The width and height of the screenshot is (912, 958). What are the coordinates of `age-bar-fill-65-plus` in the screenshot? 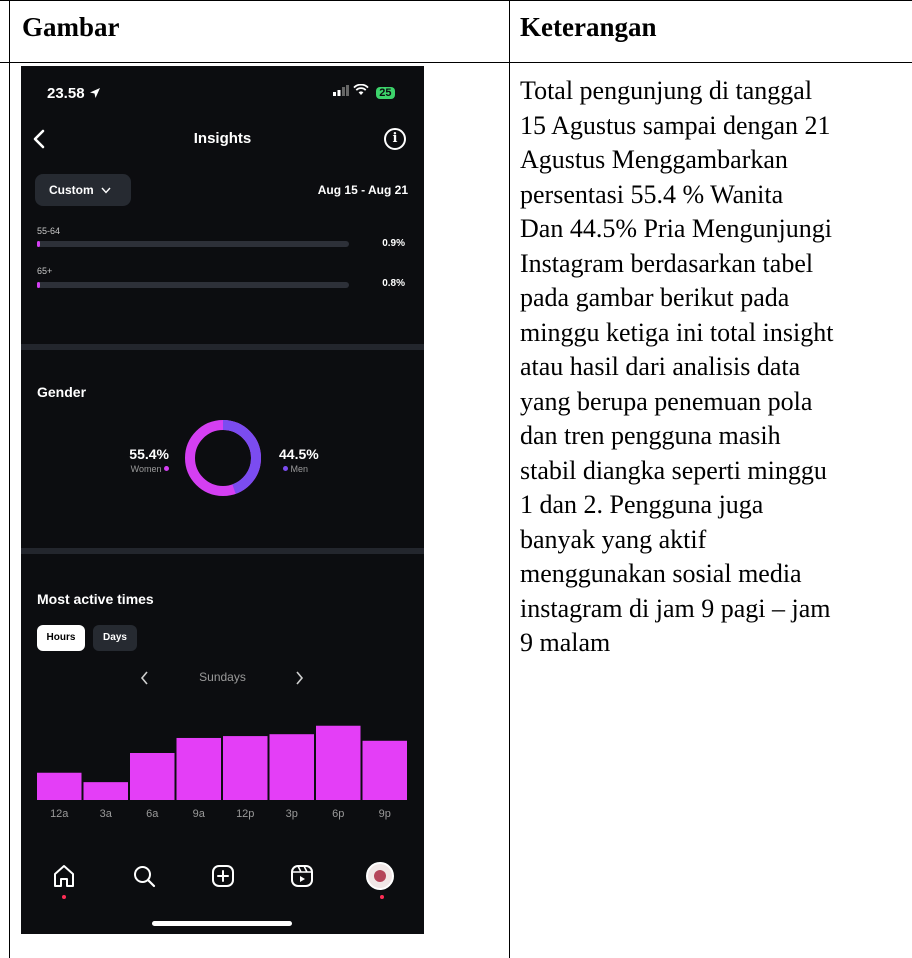 It's located at (38, 285).